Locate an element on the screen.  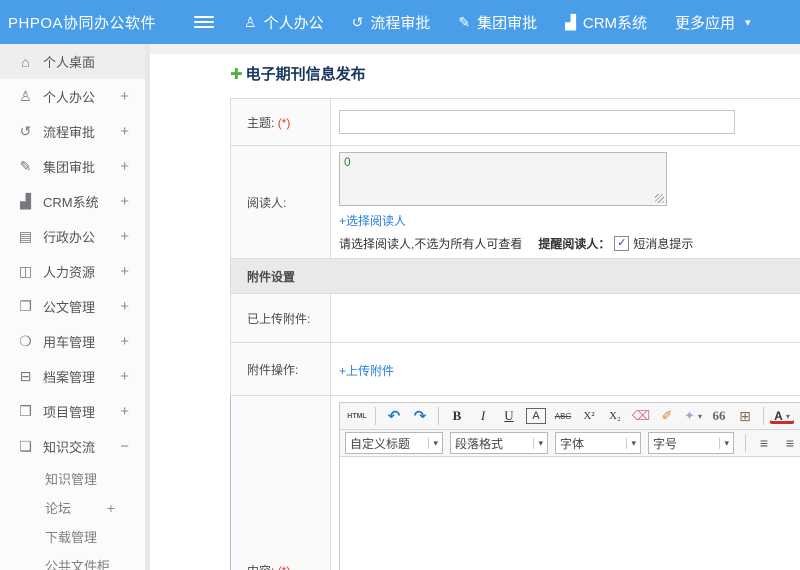
align-left-button: ≡ is located at coordinates (764, 443).